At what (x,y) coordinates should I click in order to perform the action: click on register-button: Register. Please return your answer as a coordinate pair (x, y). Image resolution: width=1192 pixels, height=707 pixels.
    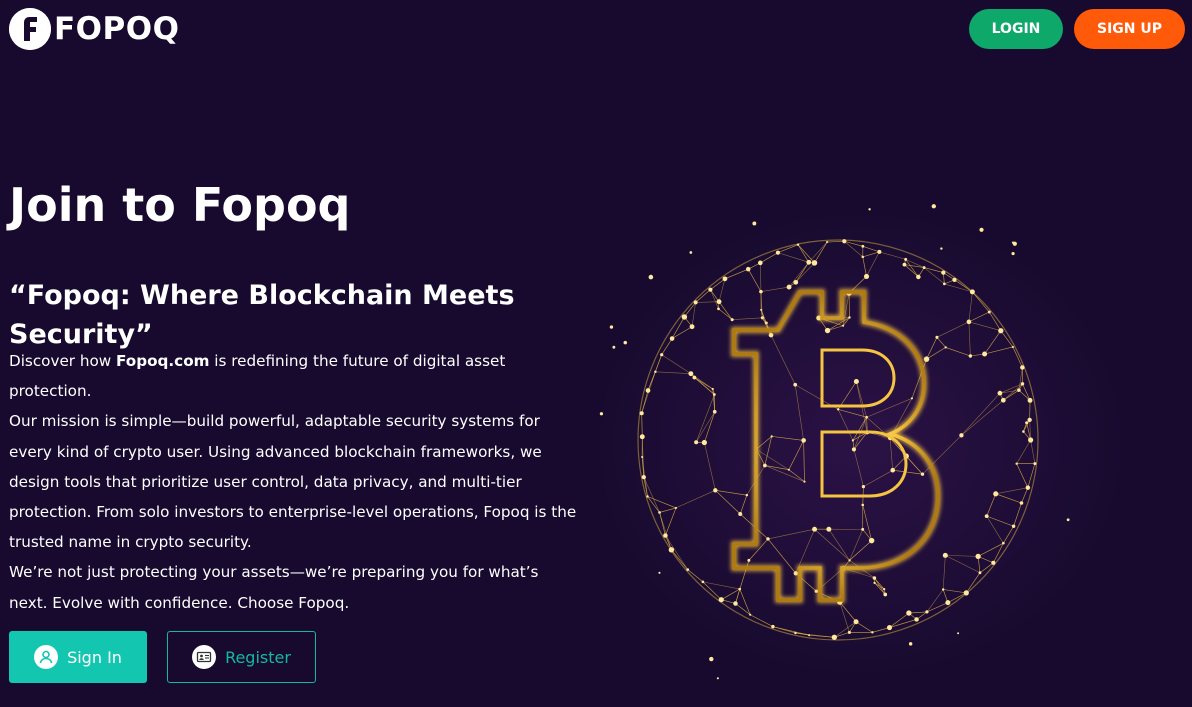
    Looking at the image, I should click on (241, 657).